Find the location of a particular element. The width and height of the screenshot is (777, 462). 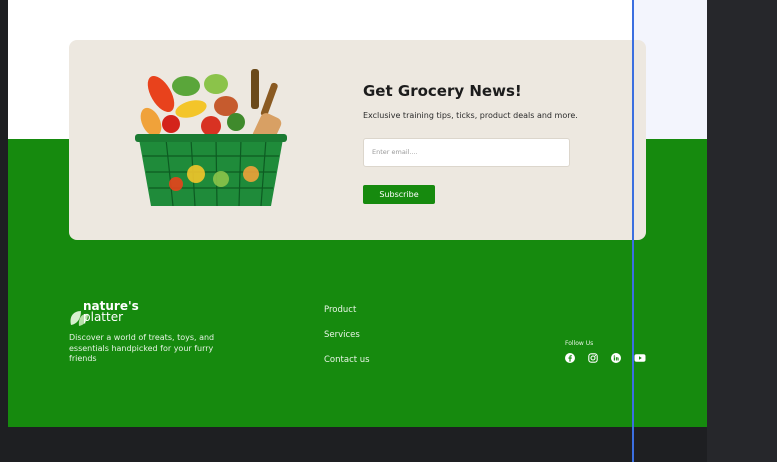

instagram-icon is located at coordinates (593, 358).